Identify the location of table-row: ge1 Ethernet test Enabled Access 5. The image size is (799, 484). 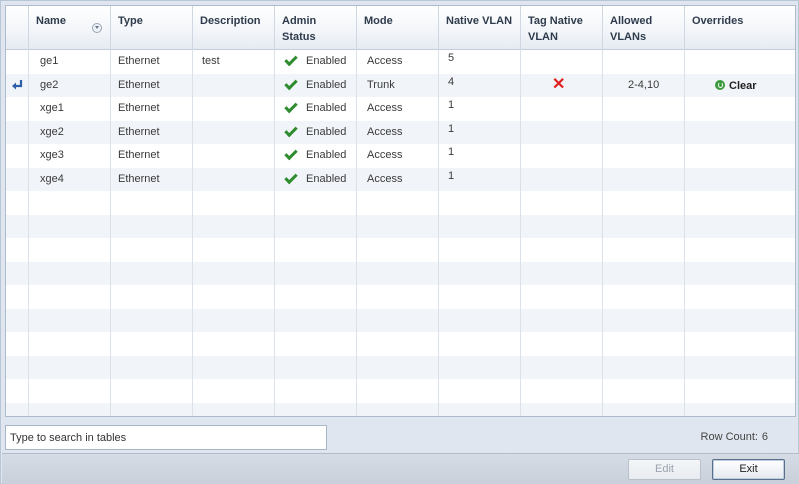
(400, 62).